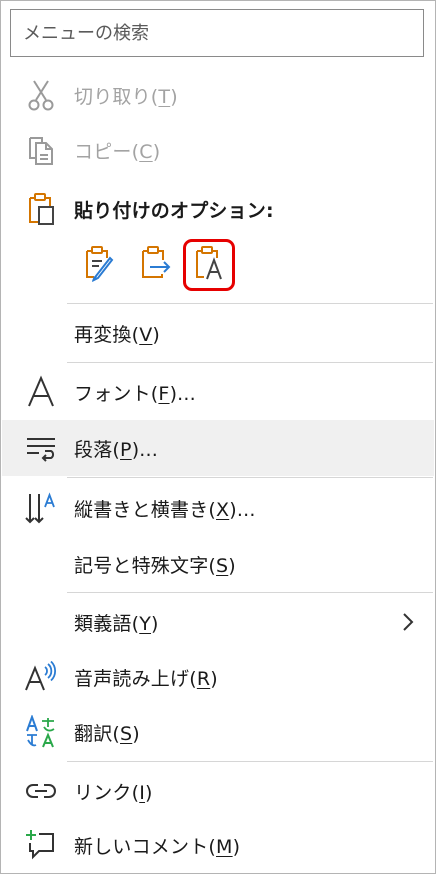 The height and width of the screenshot is (874, 436). I want to click on paste-text-only-button, so click(209, 265).